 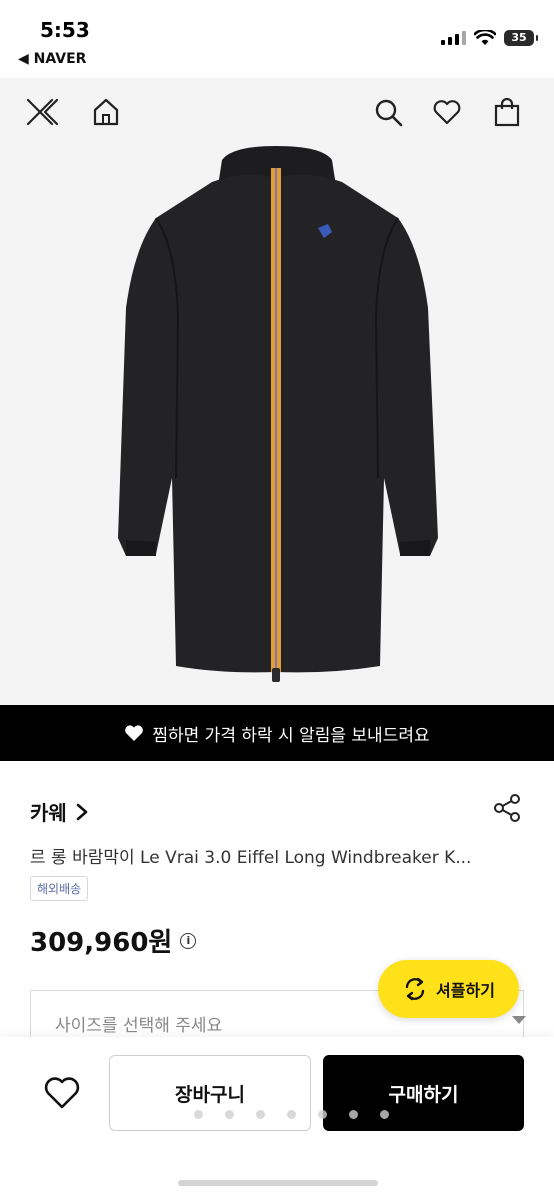 I want to click on info-icon: i, so click(x=188, y=940).